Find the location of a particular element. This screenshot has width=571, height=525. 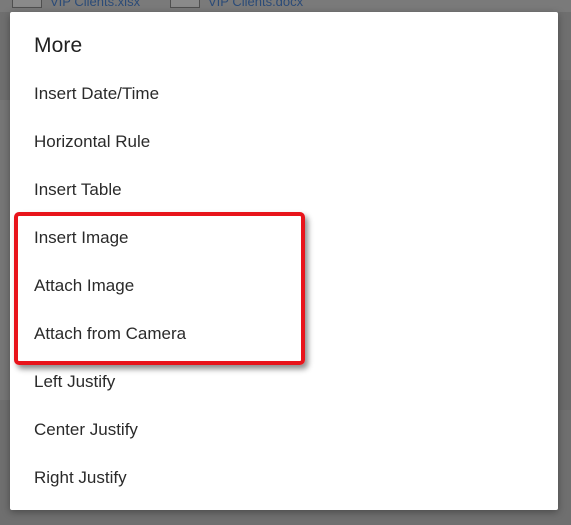

menu-item-label: Right Justify is located at coordinates (80, 477).